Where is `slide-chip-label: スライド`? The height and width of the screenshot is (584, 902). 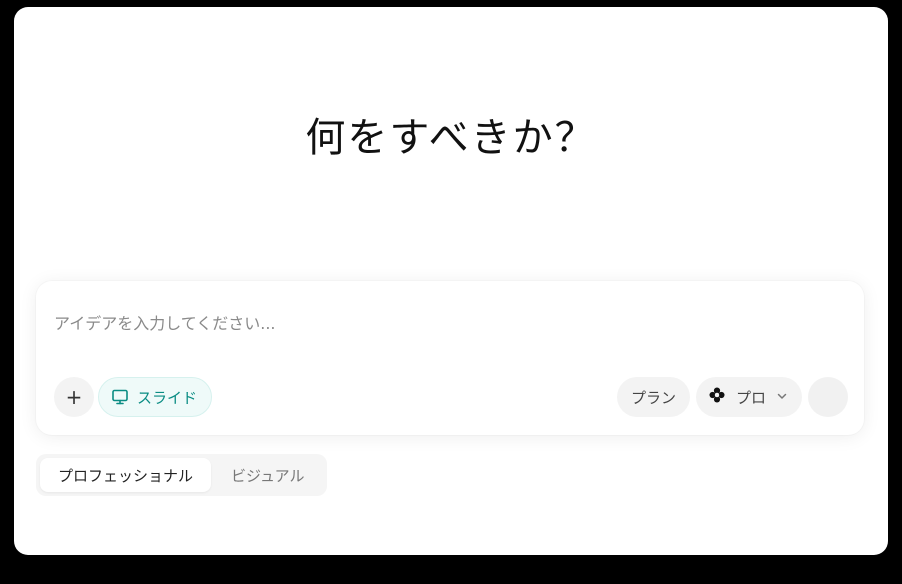
slide-chip-label: スライド is located at coordinates (167, 397).